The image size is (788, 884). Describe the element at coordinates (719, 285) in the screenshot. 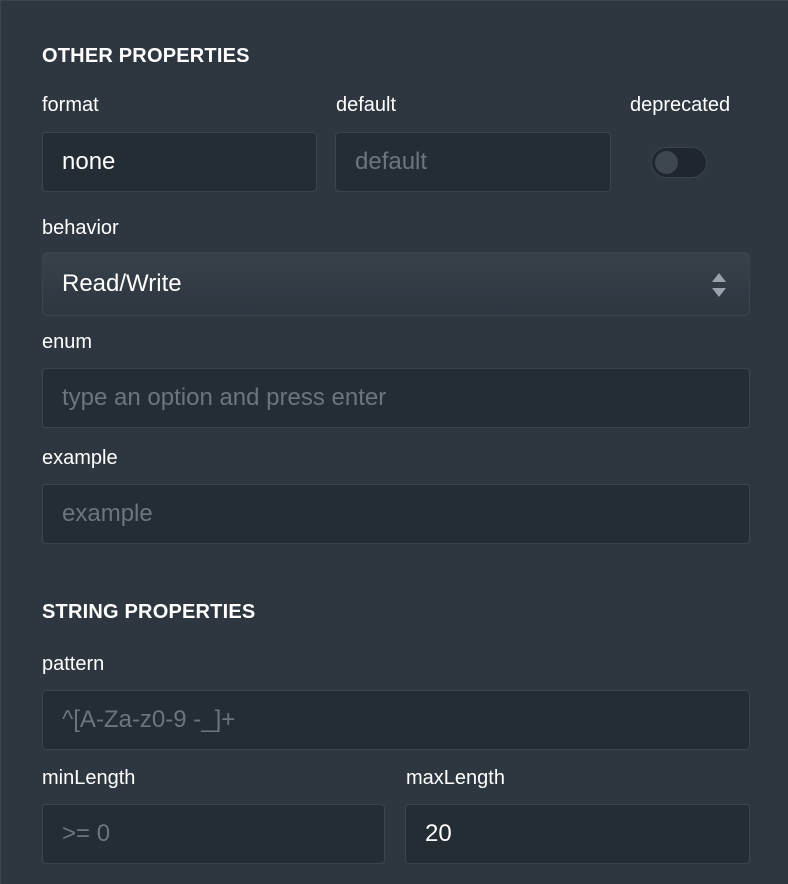

I see `select-arrows-icon` at that location.